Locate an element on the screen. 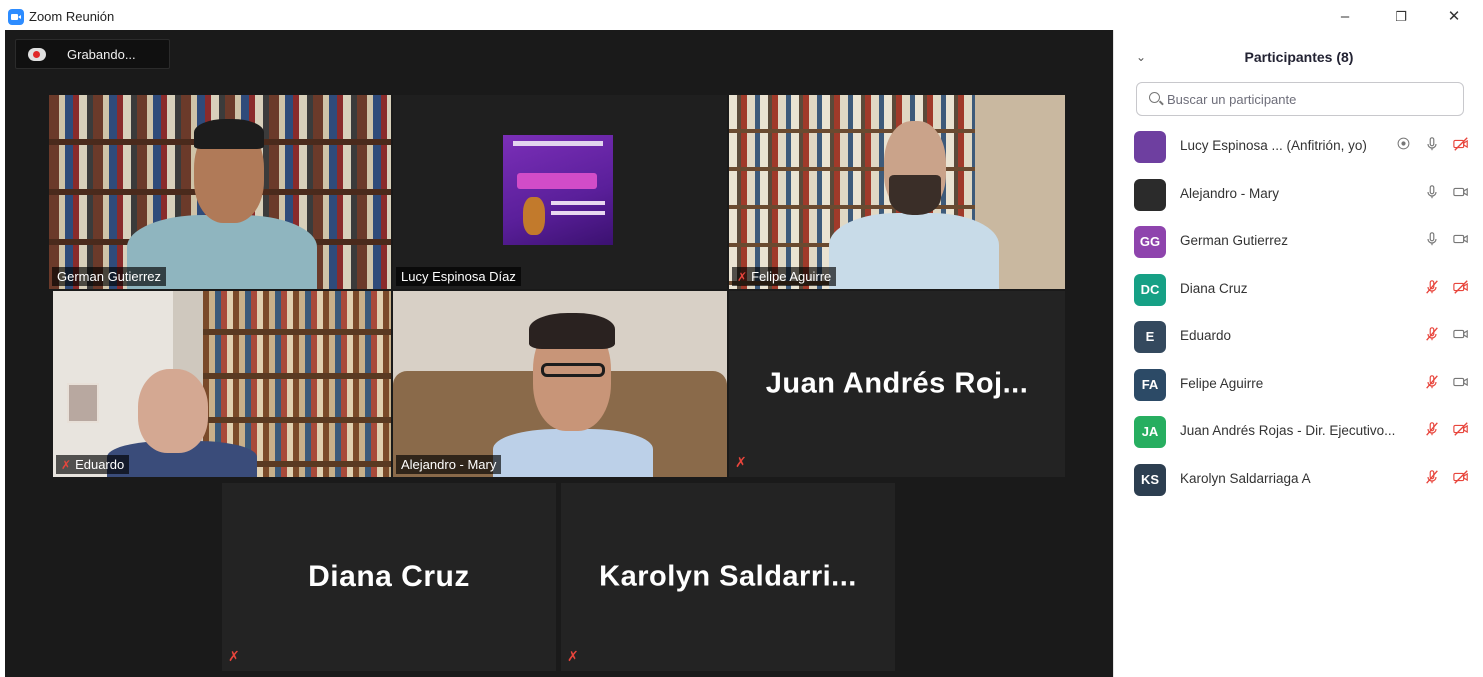 Image resolution: width=1483 pixels, height=677 pixels. tile-name: Lucy Espinosa Díaz is located at coordinates (458, 276).